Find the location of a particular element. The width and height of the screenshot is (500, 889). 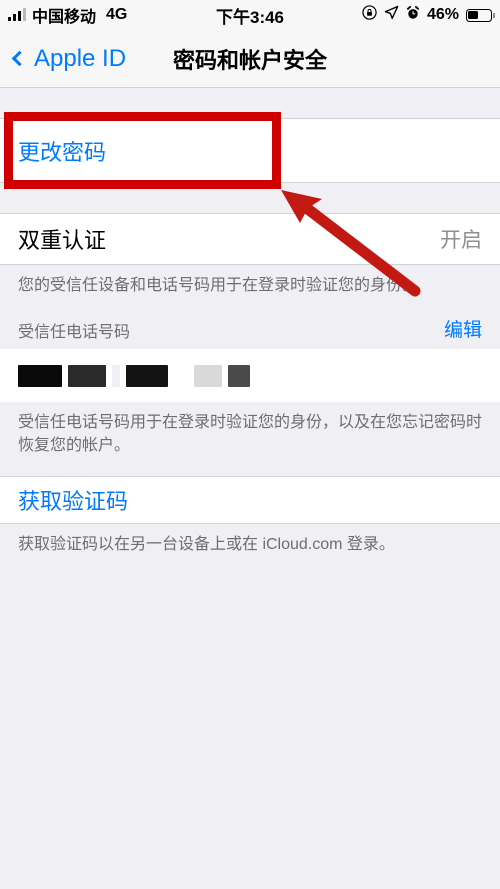

verification-code-footer: 获取验证码以在另一台设备上或在 iCloud.com 登录。 is located at coordinates (206, 544).